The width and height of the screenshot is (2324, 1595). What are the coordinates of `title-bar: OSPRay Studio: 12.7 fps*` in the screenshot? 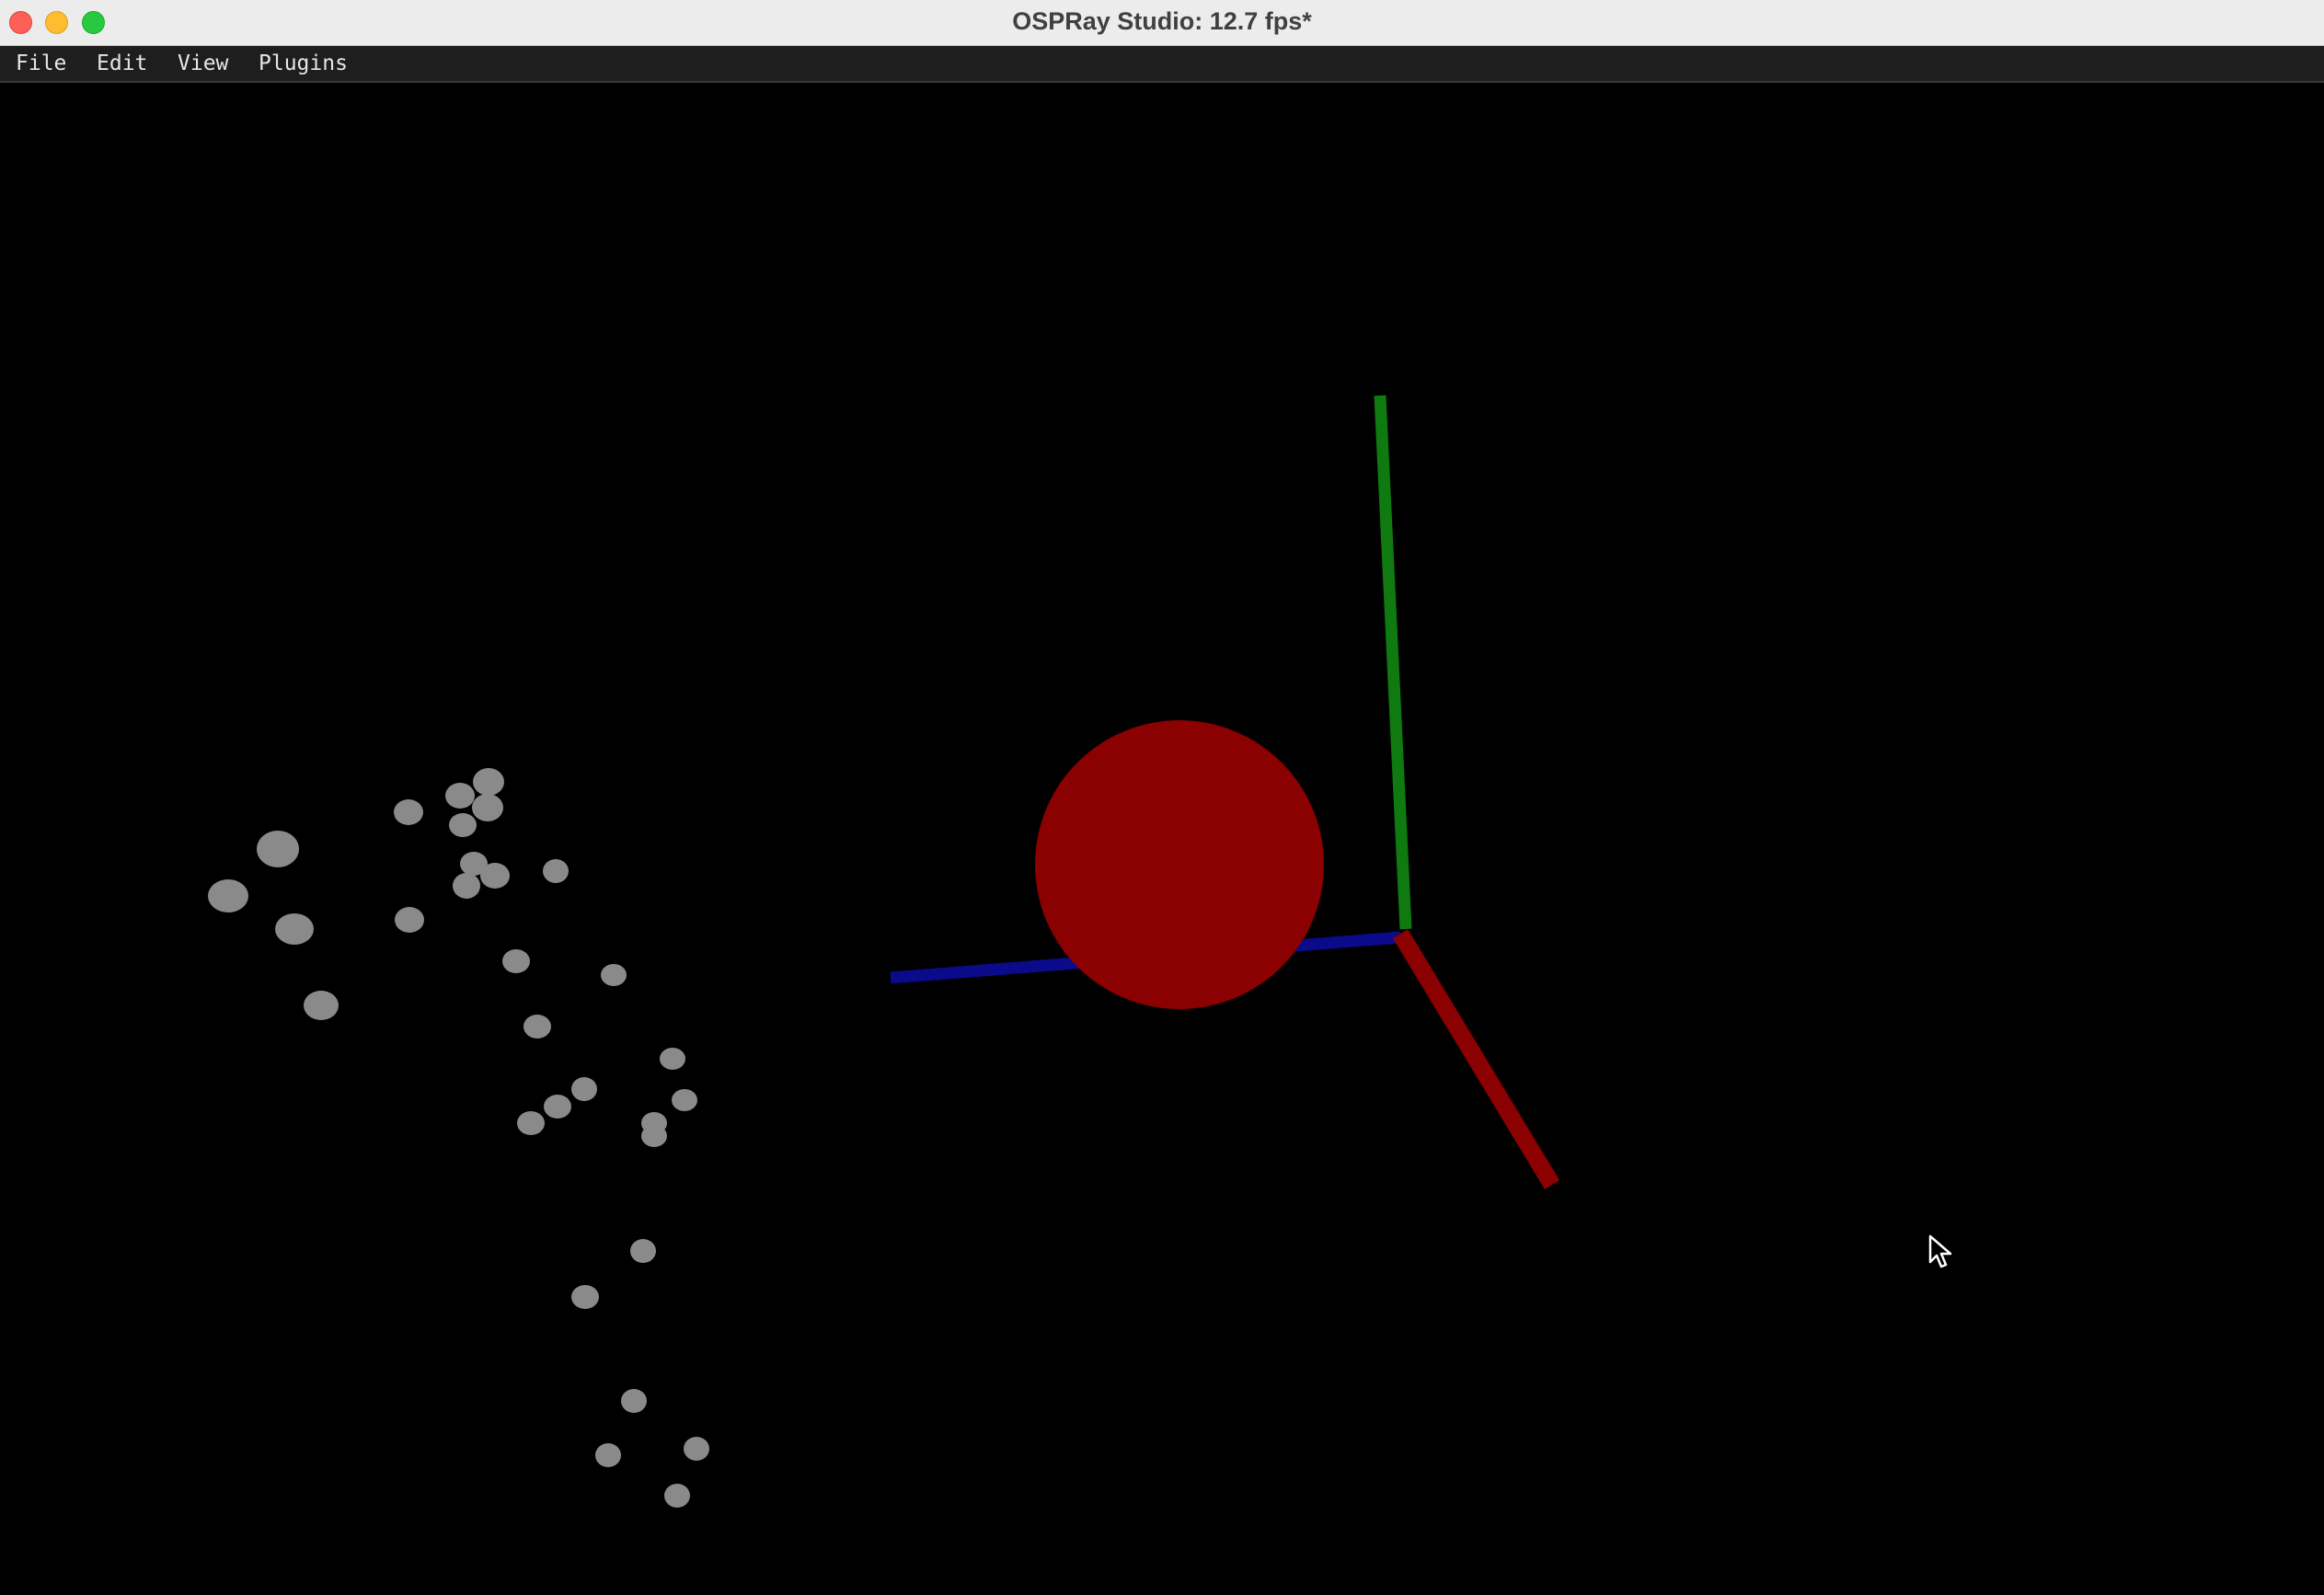 It's located at (1162, 23).